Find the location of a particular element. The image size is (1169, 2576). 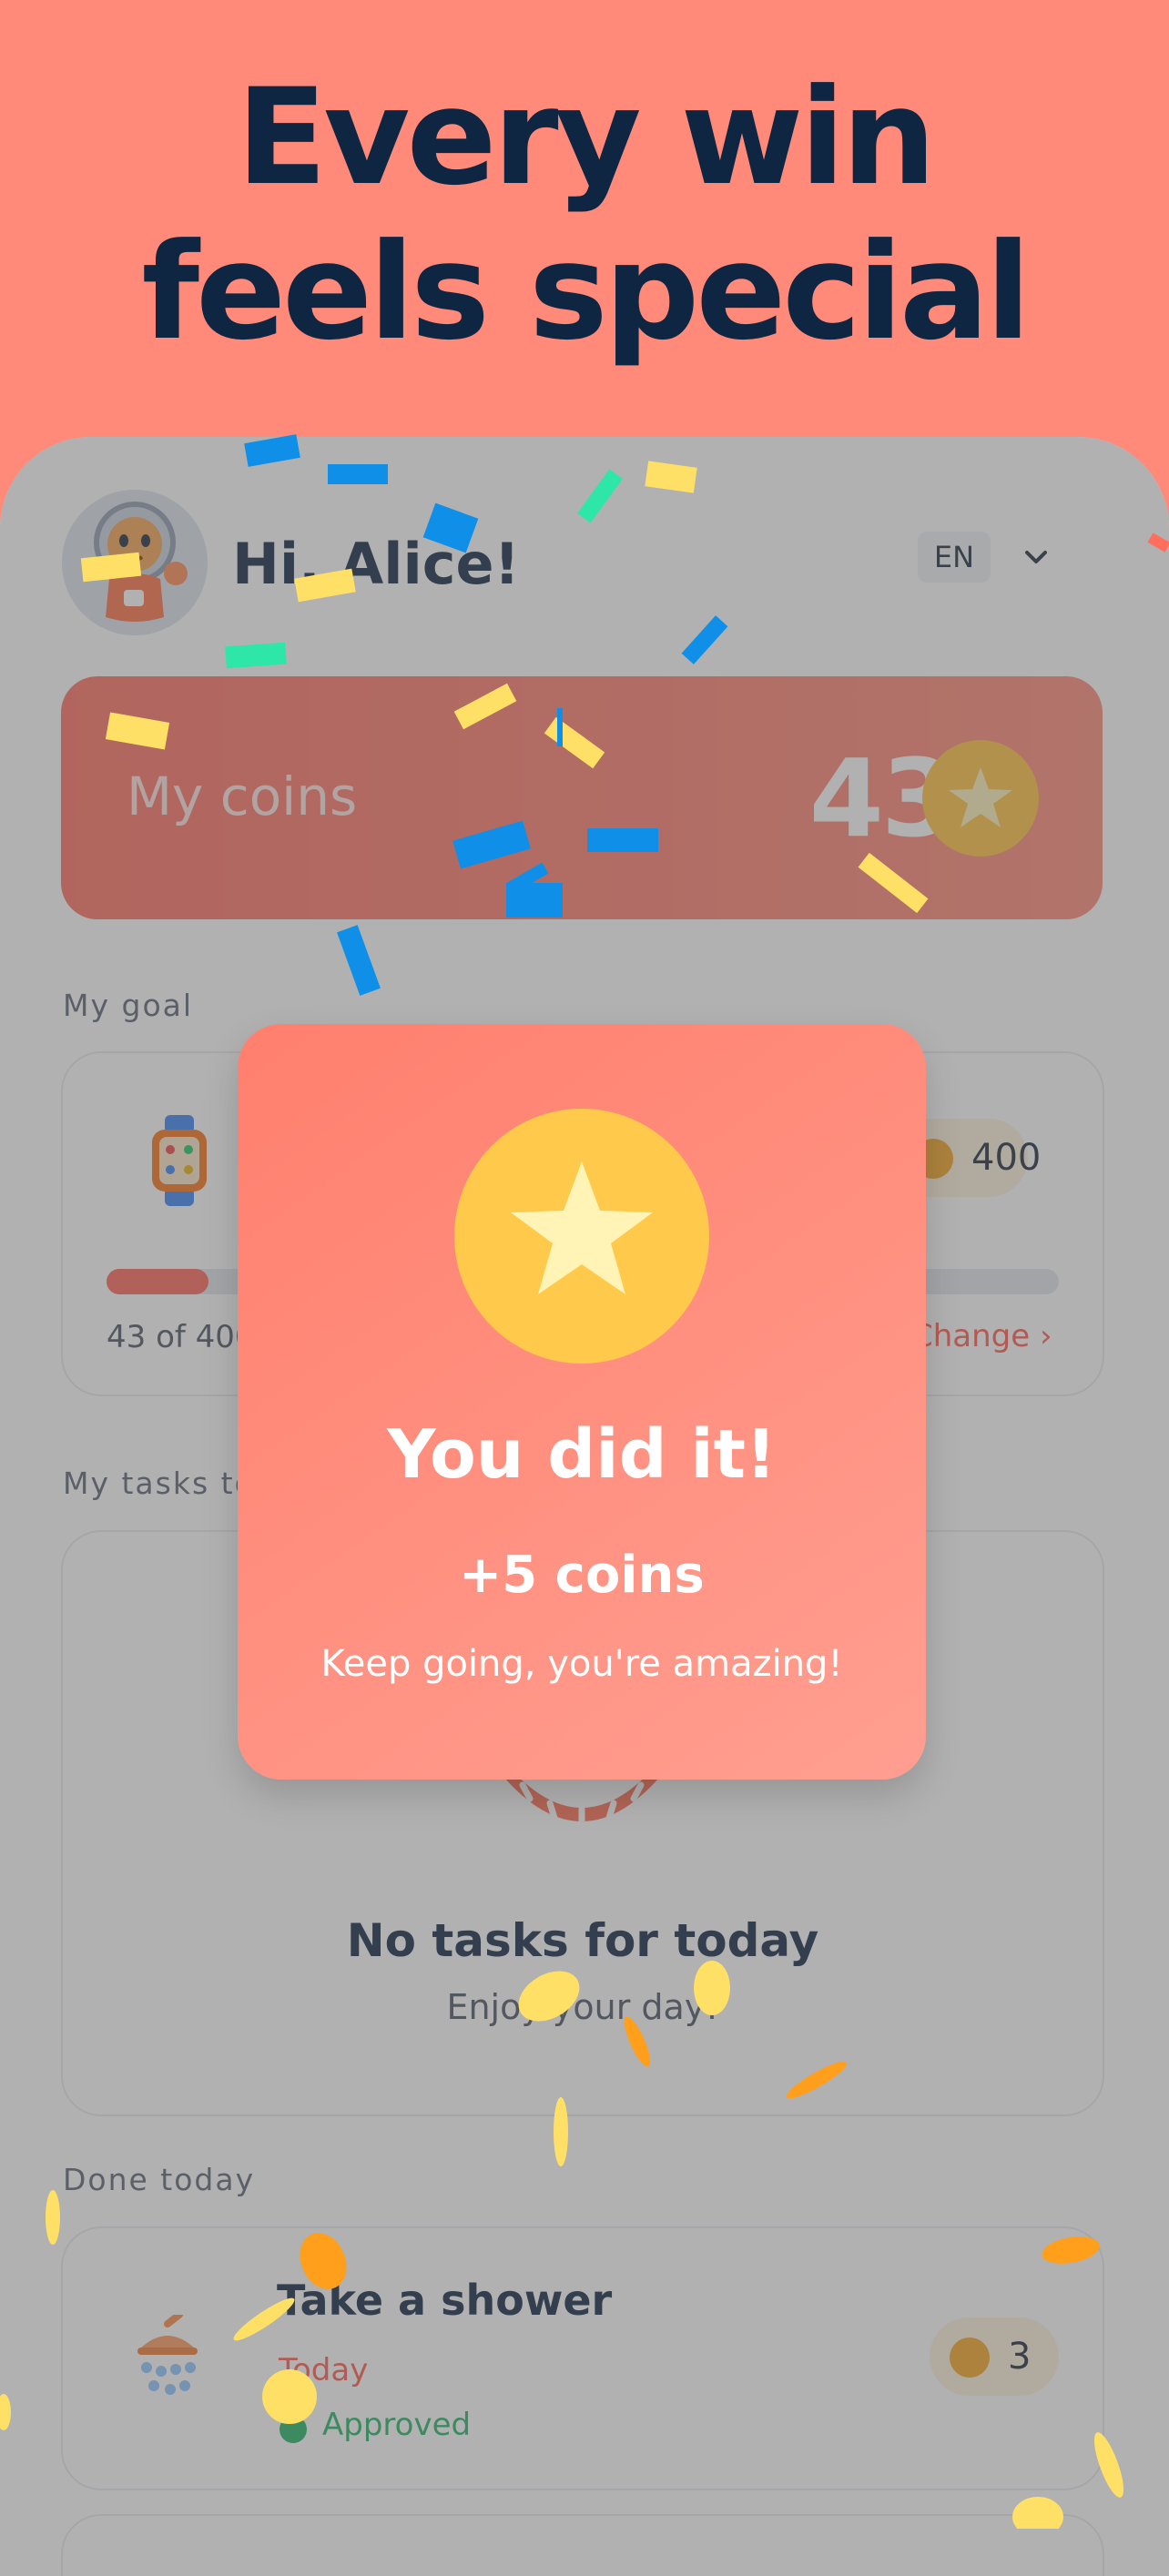

greeting-text: Hi, Alice! is located at coordinates (376, 564).